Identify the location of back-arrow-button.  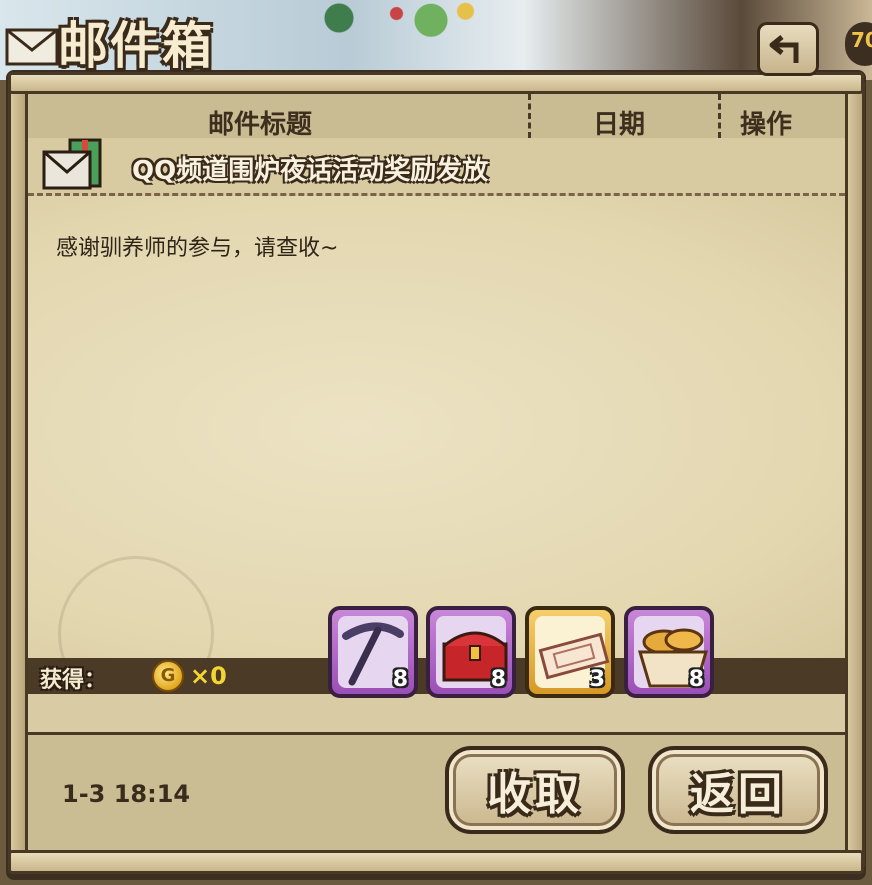
(788, 49).